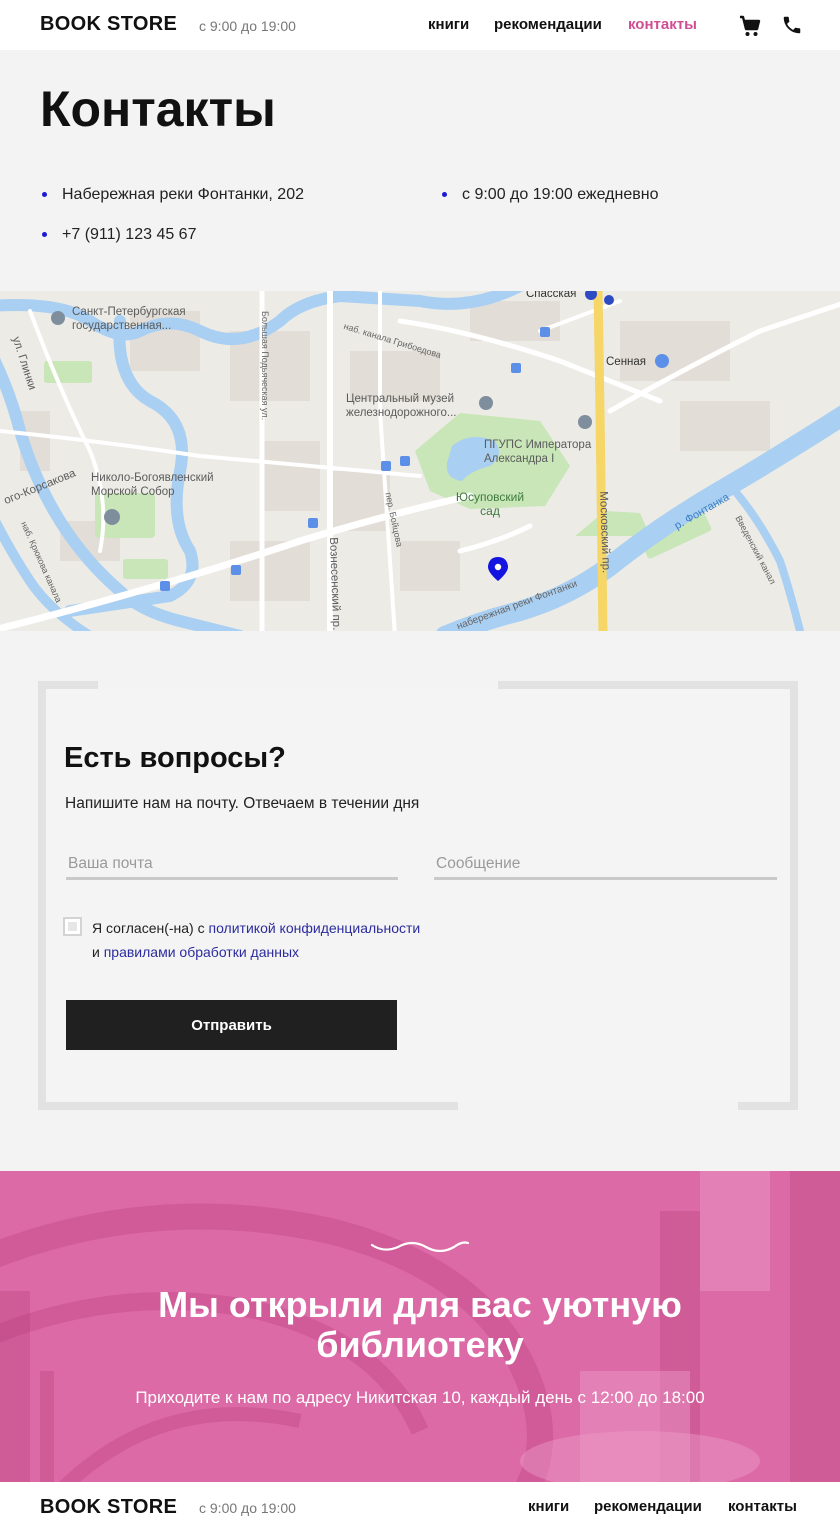 The width and height of the screenshot is (840, 1530). I want to click on logo: BOOK STORE, so click(108, 24).